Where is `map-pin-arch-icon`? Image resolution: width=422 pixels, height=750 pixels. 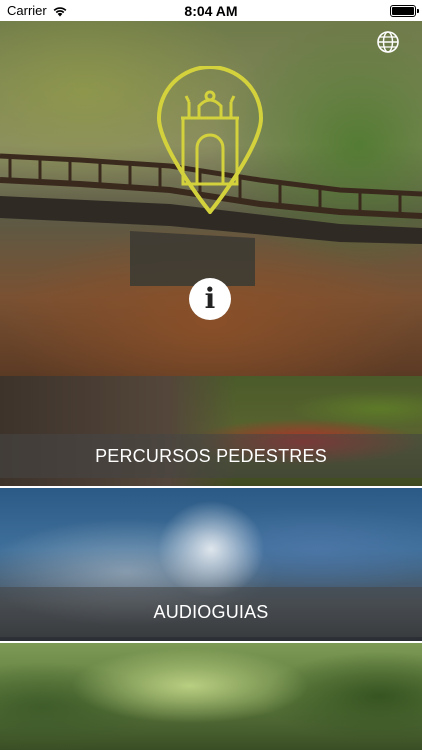 map-pin-arch-icon is located at coordinates (210, 140).